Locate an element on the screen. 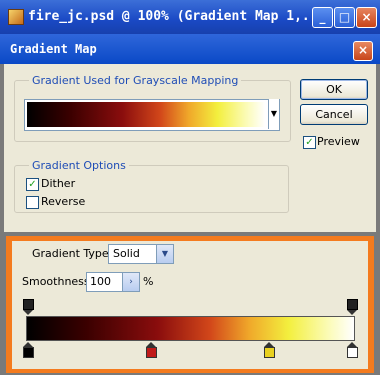 This screenshot has height=375, width=380. photoshop-document-icon is located at coordinates (16, 17).